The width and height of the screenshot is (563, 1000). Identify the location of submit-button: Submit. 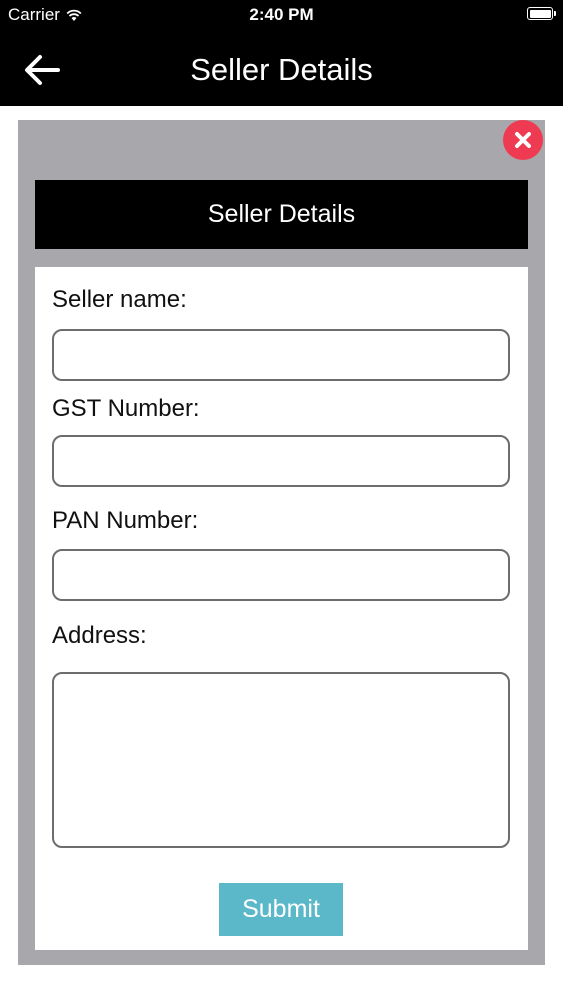
(281, 909).